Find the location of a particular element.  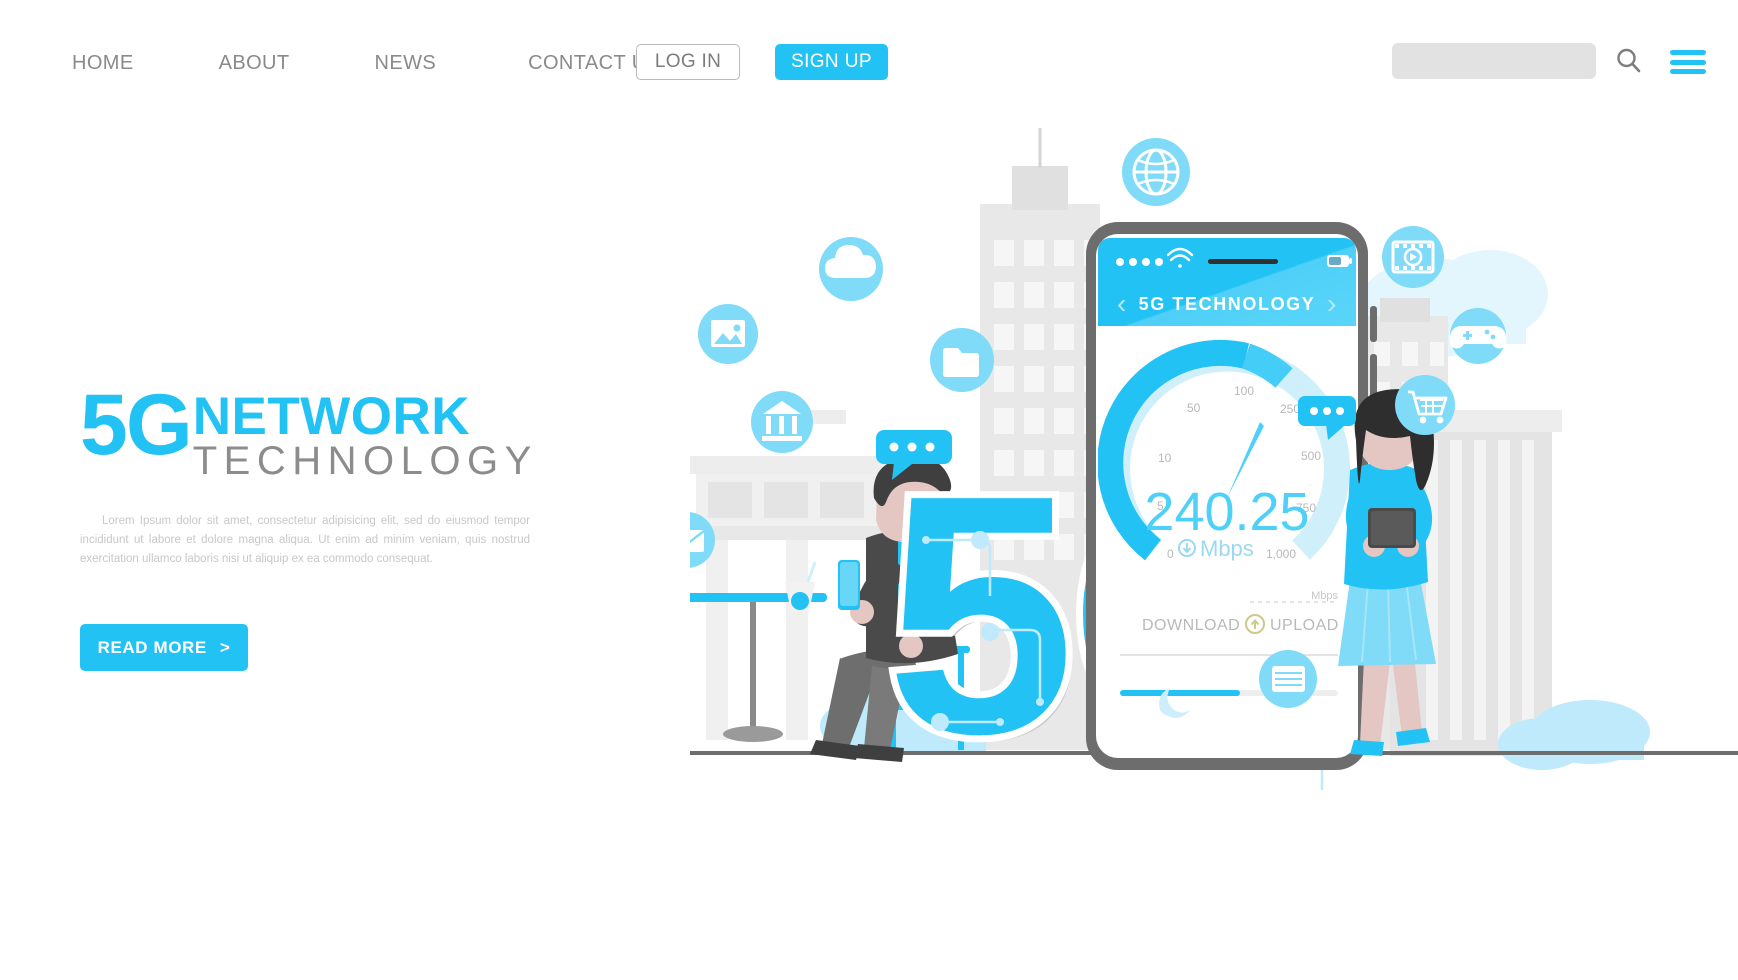

speed-value: 240.25 is located at coordinates (1226, 512).